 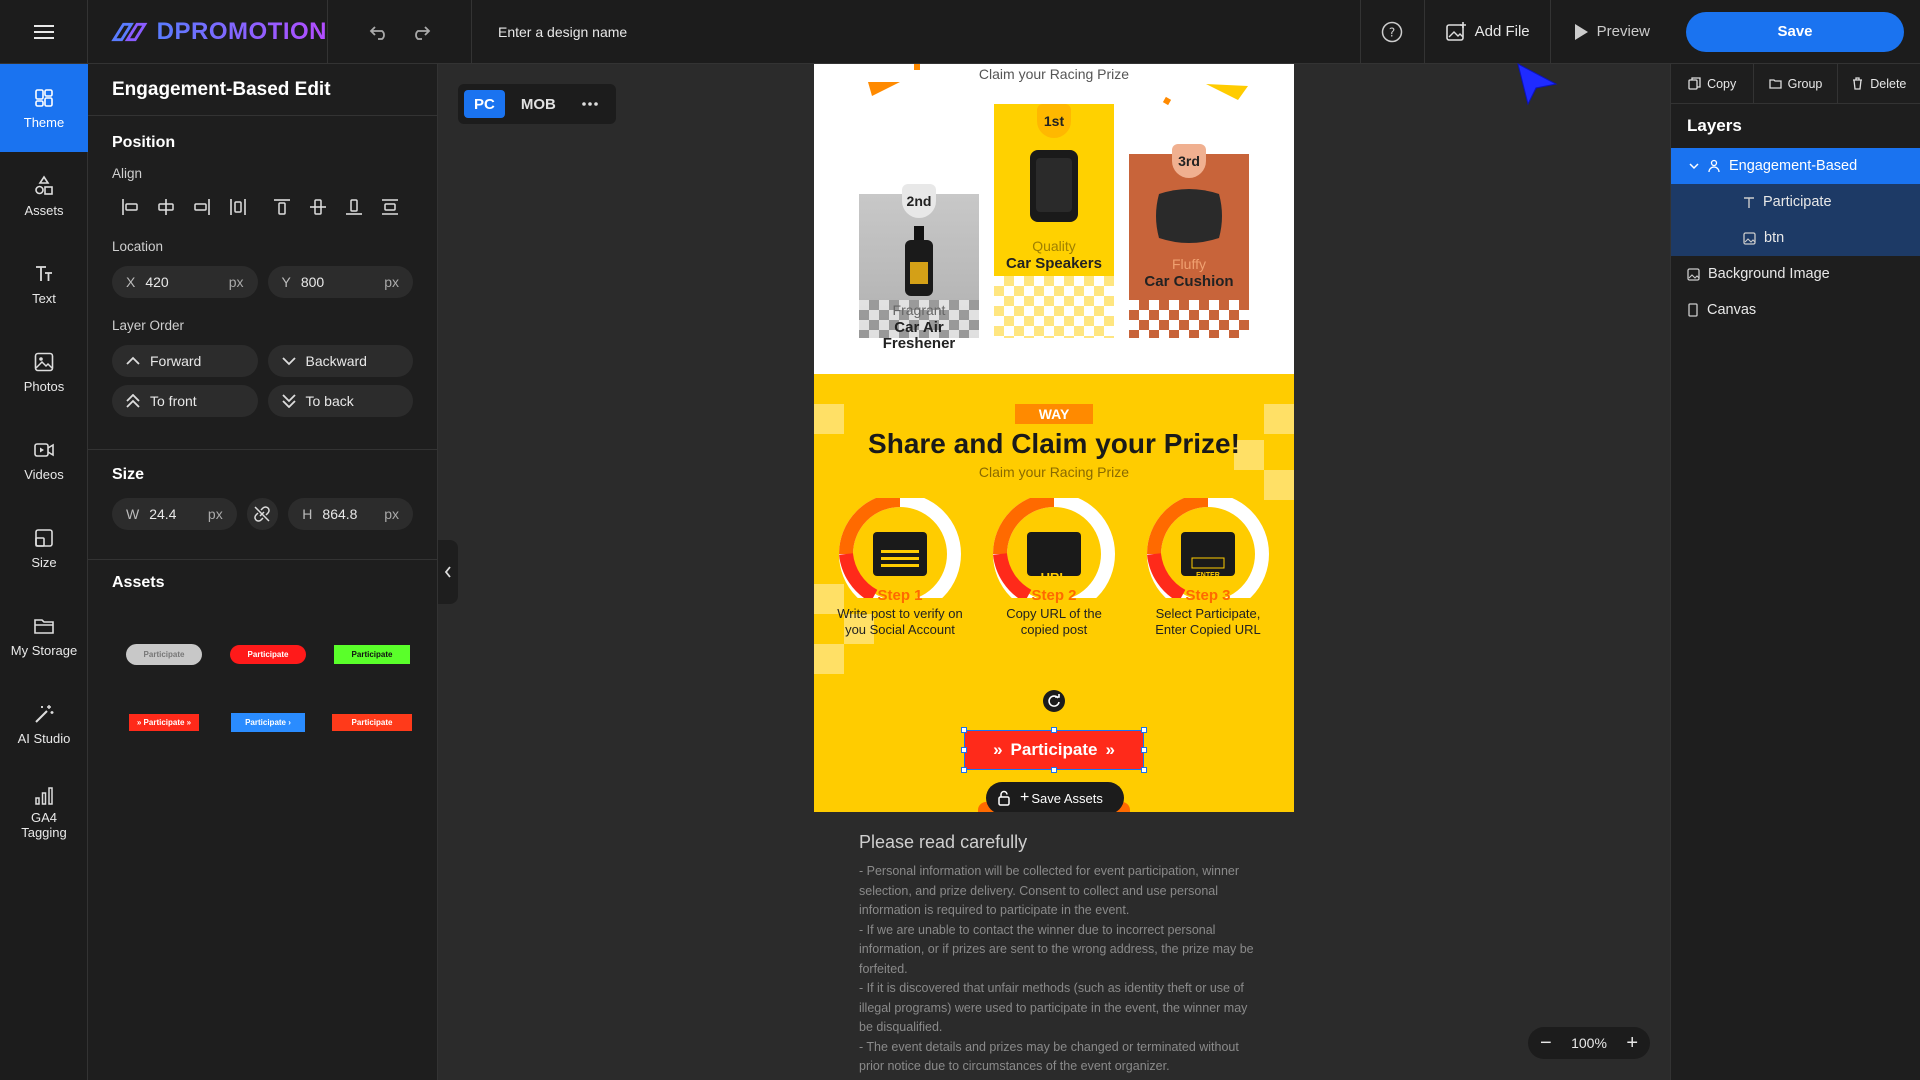 I want to click on zoom-in-button: +, so click(x=1632, y=1043).